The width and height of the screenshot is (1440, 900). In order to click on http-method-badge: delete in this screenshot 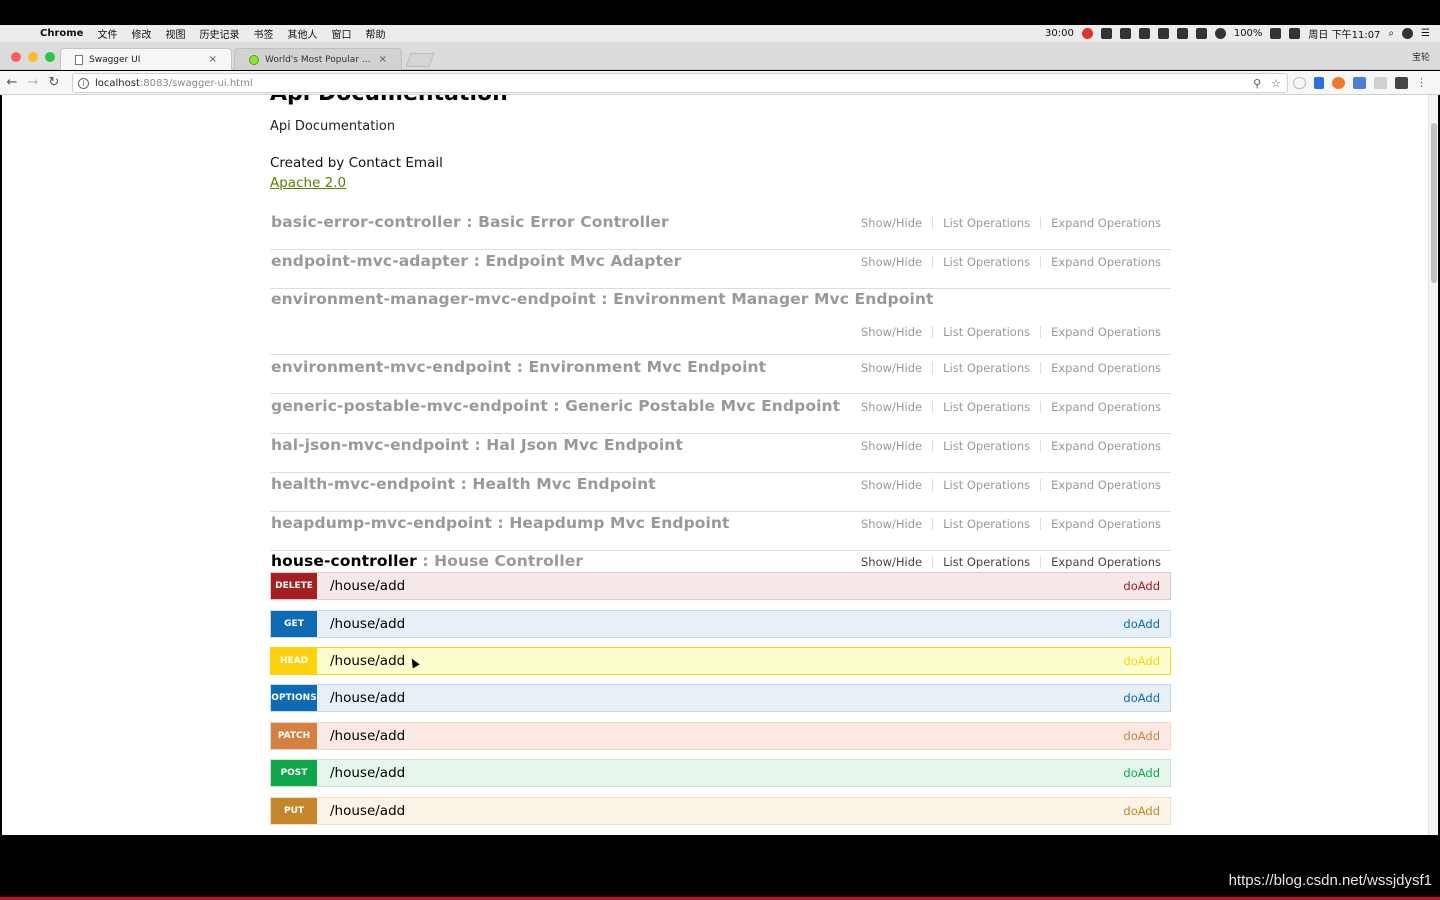, I will do `click(294, 586)`.